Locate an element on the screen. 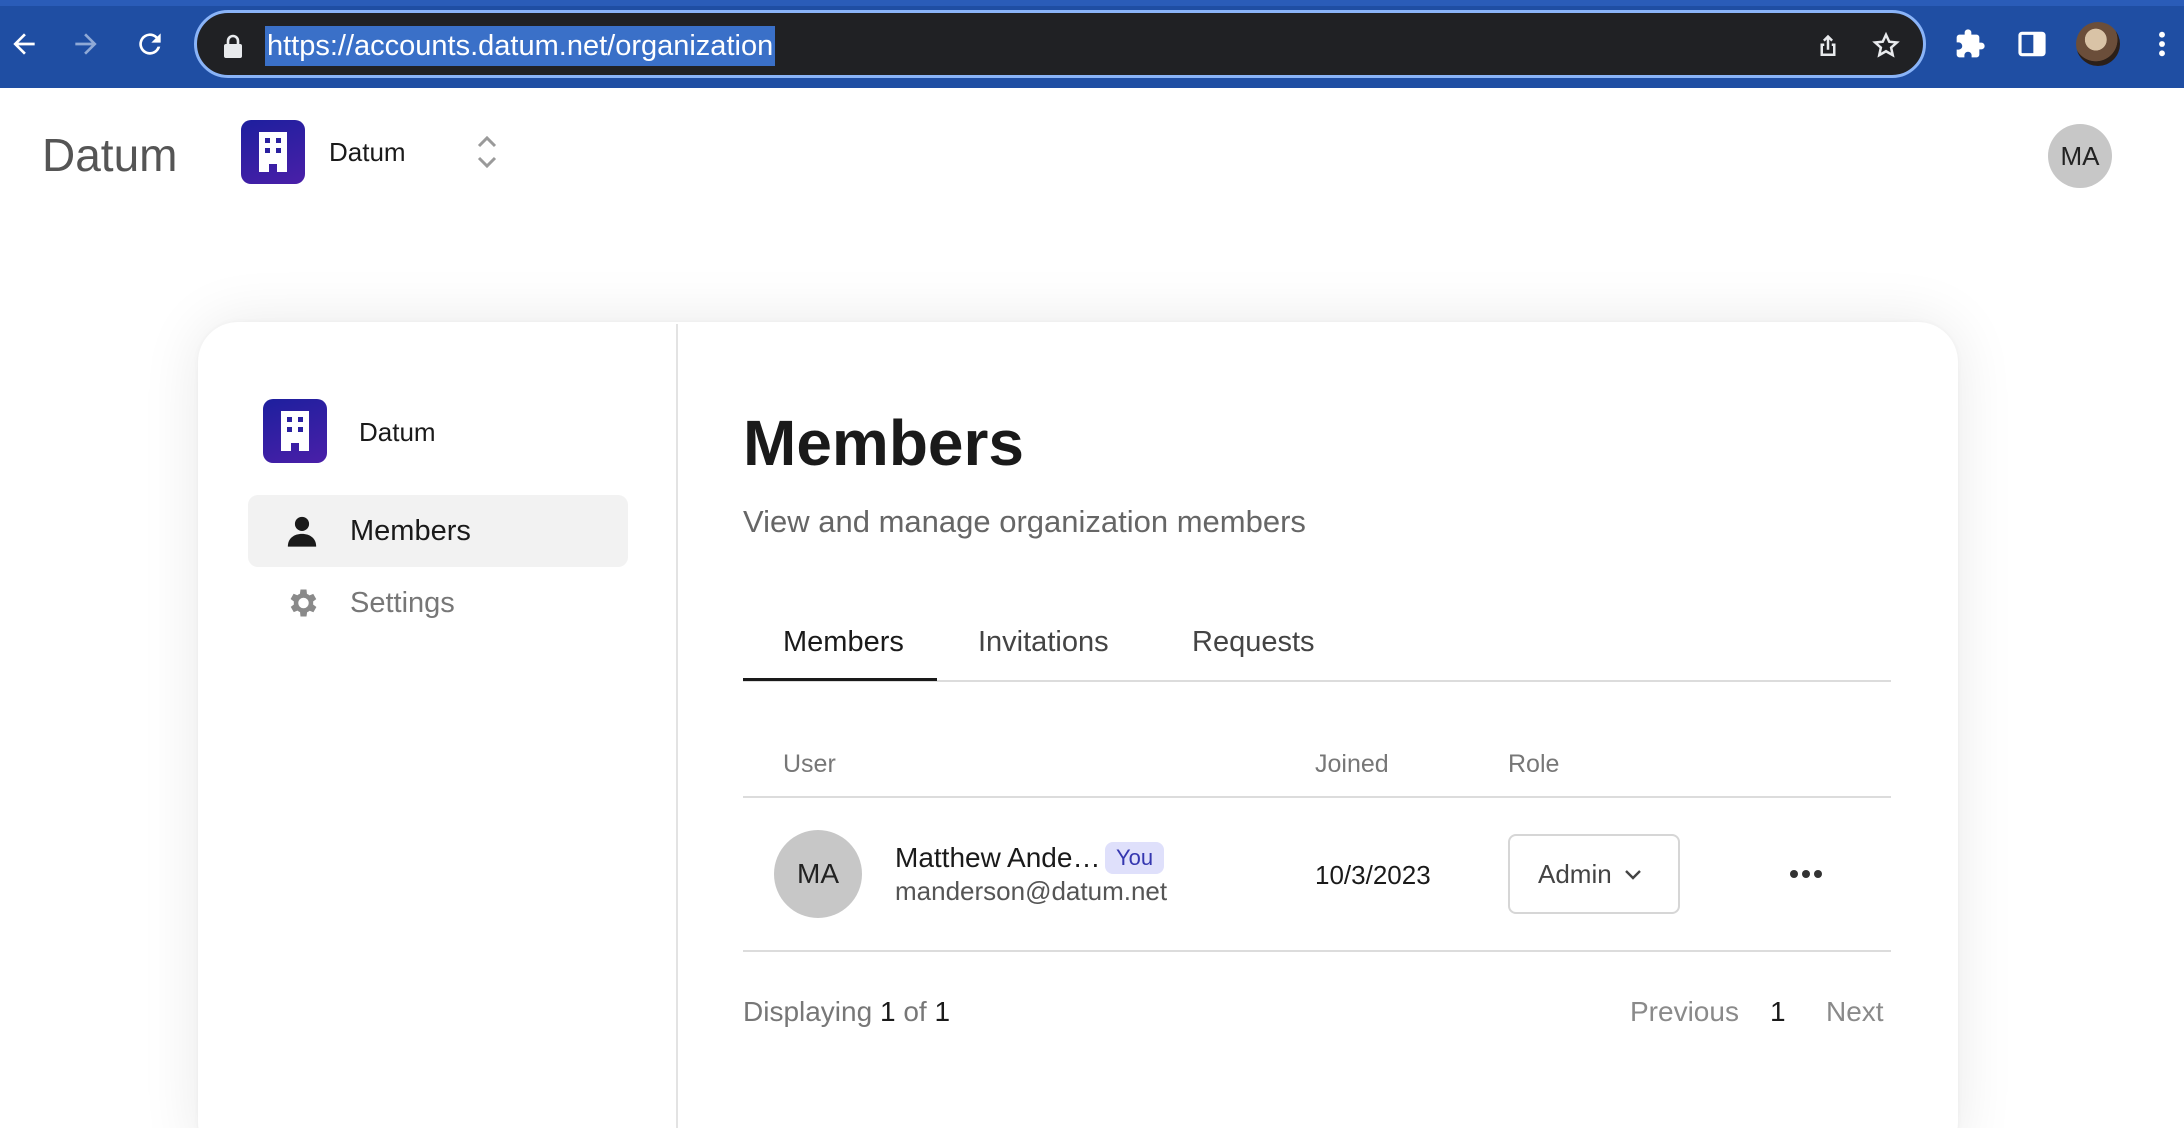  org-switcher-toggle is located at coordinates (487, 154).